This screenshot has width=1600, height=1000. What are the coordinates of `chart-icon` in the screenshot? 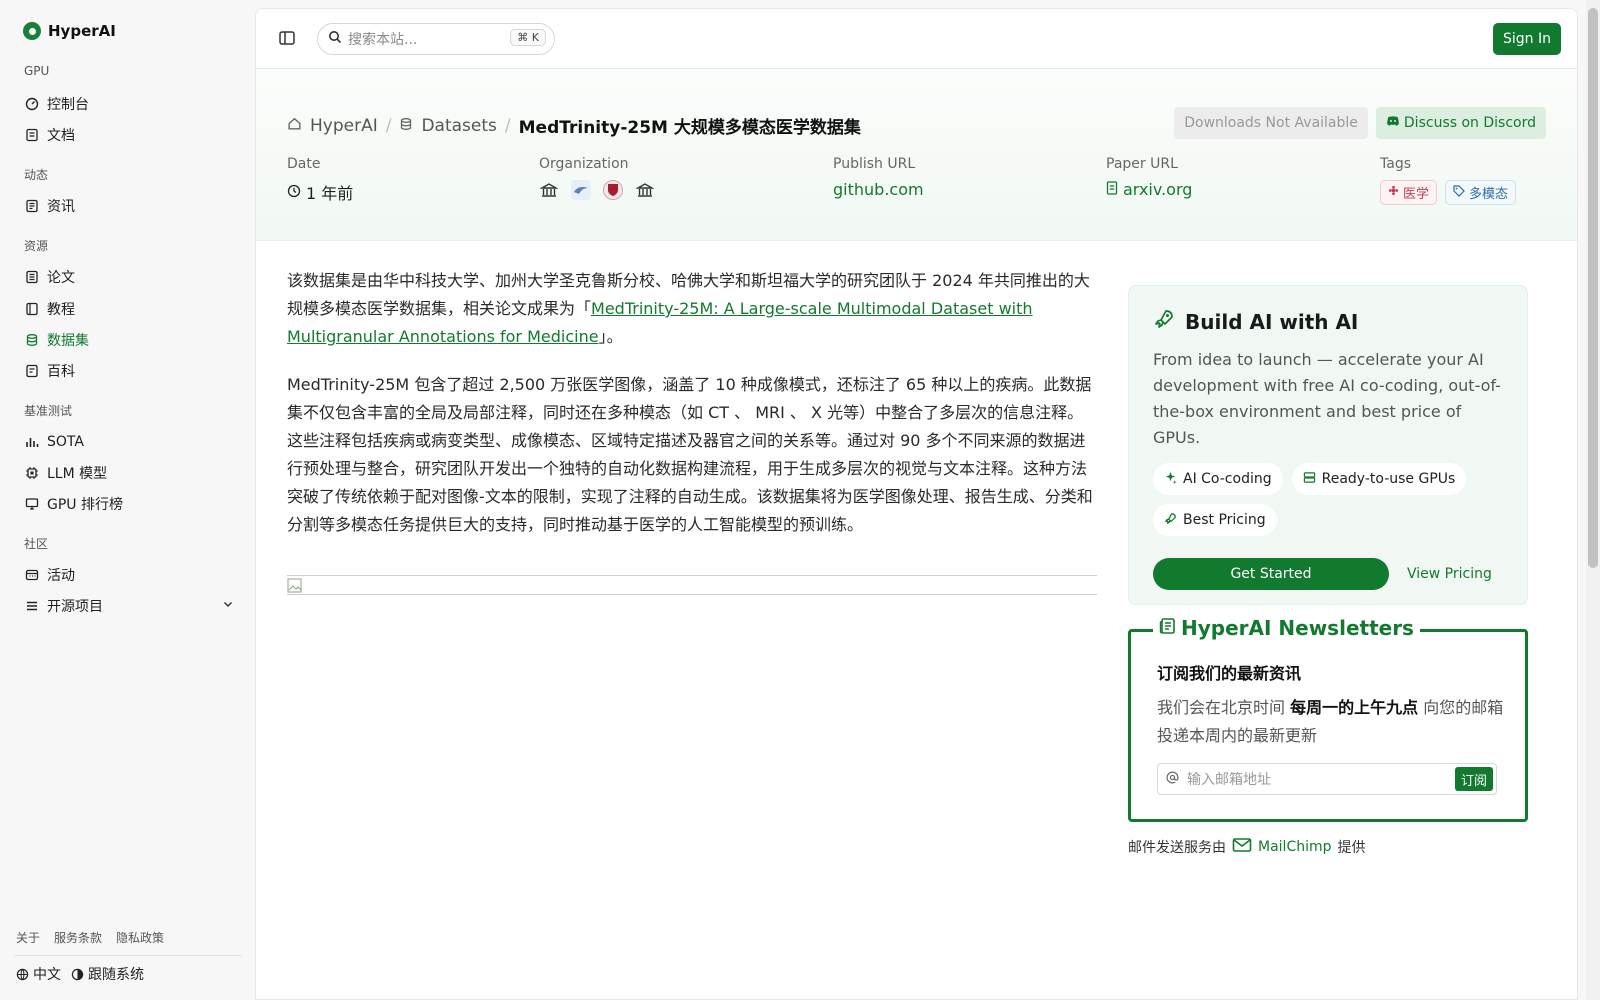 It's located at (31, 442).